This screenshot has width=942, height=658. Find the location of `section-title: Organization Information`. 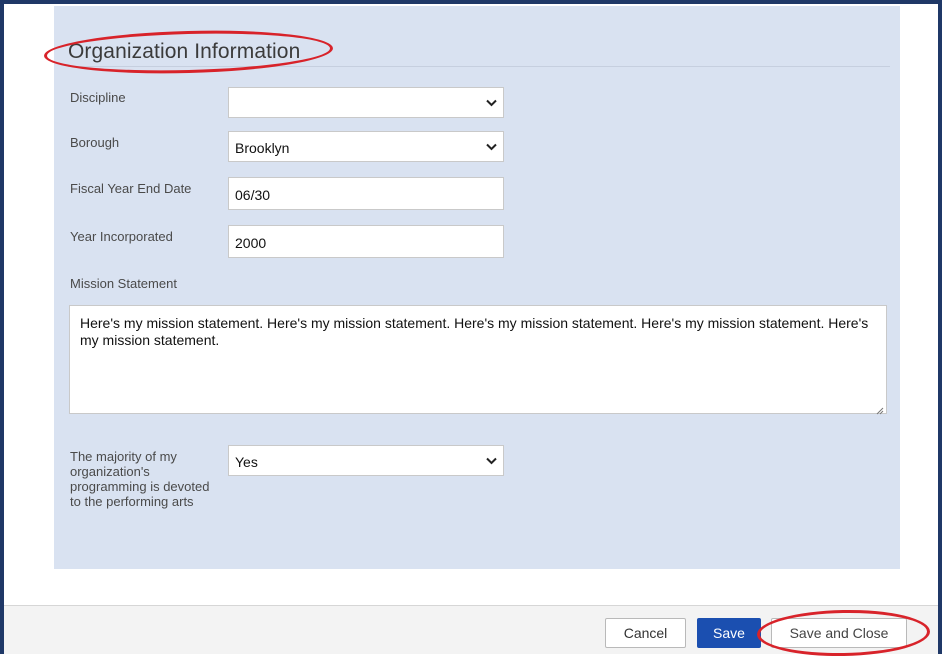

section-title: Organization Information is located at coordinates (184, 51).